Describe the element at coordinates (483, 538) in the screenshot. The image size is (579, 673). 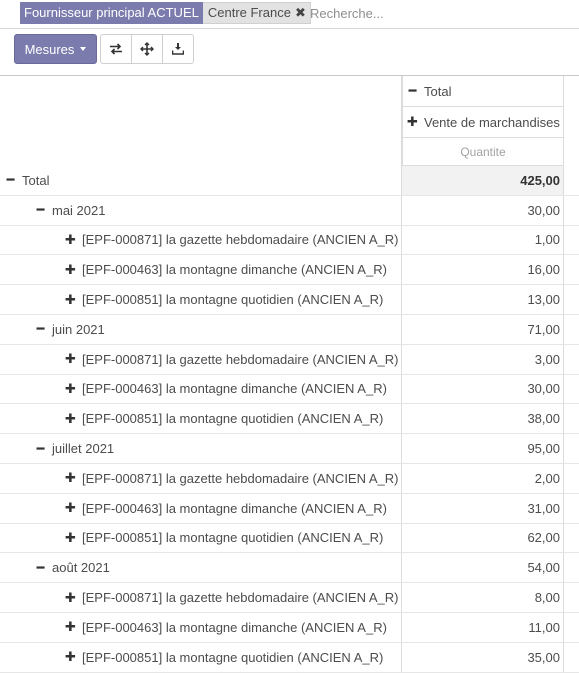
I see `cell-item-value: 62,00` at that location.